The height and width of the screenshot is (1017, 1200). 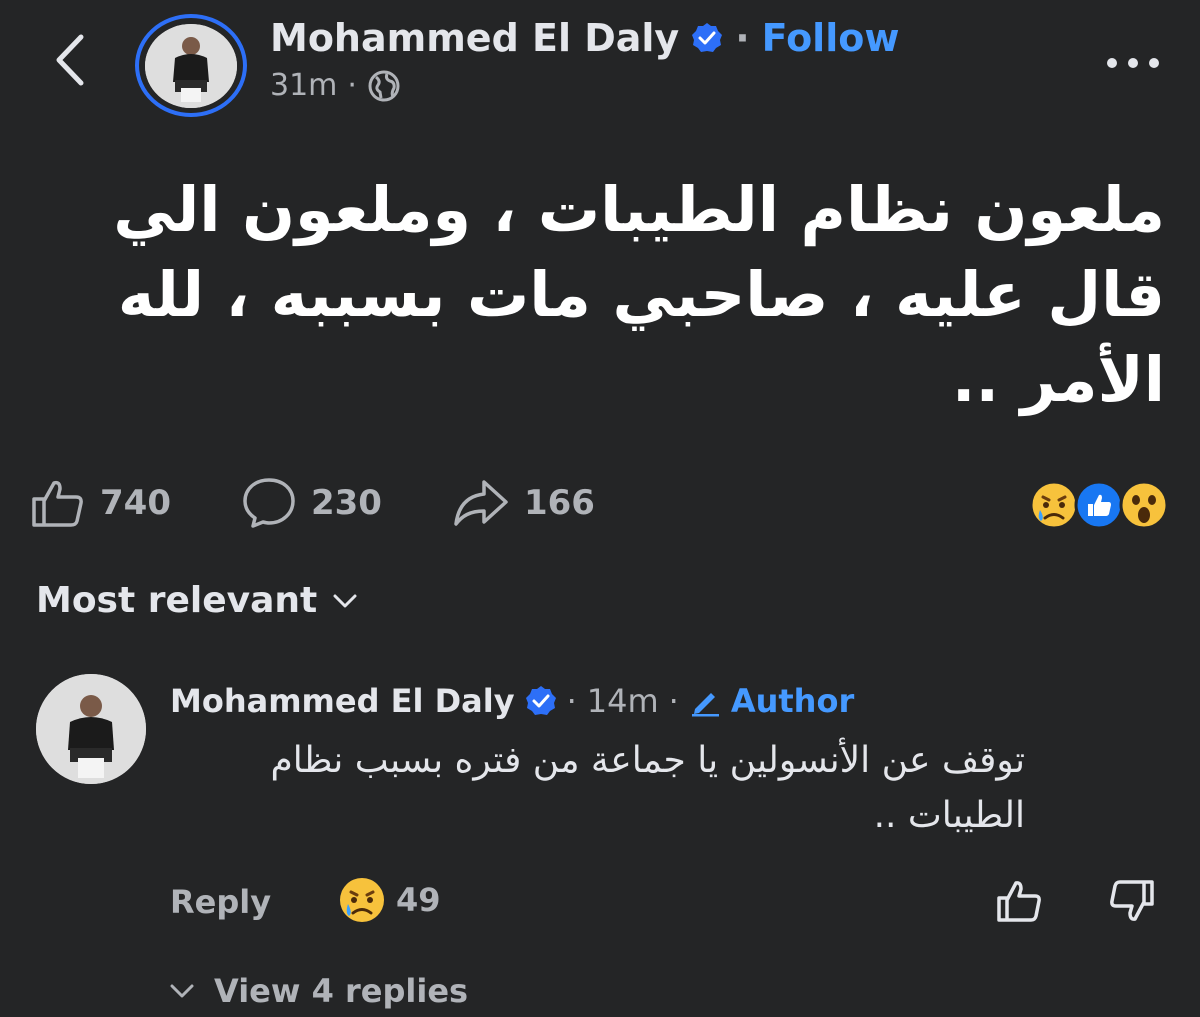 I want to click on back-button, so click(x=70, y=60).